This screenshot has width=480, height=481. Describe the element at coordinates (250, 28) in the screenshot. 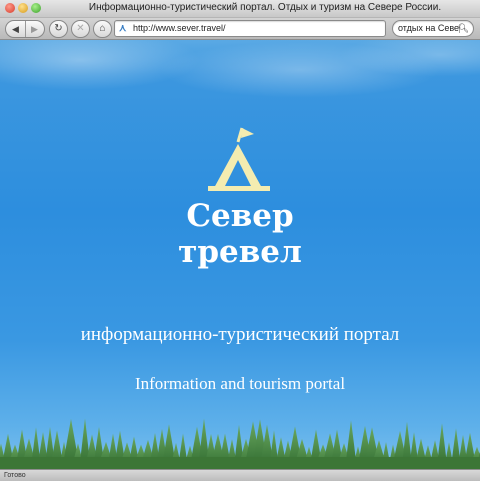

I see `address-bar: ⋏ http://www.sever.travel/` at that location.